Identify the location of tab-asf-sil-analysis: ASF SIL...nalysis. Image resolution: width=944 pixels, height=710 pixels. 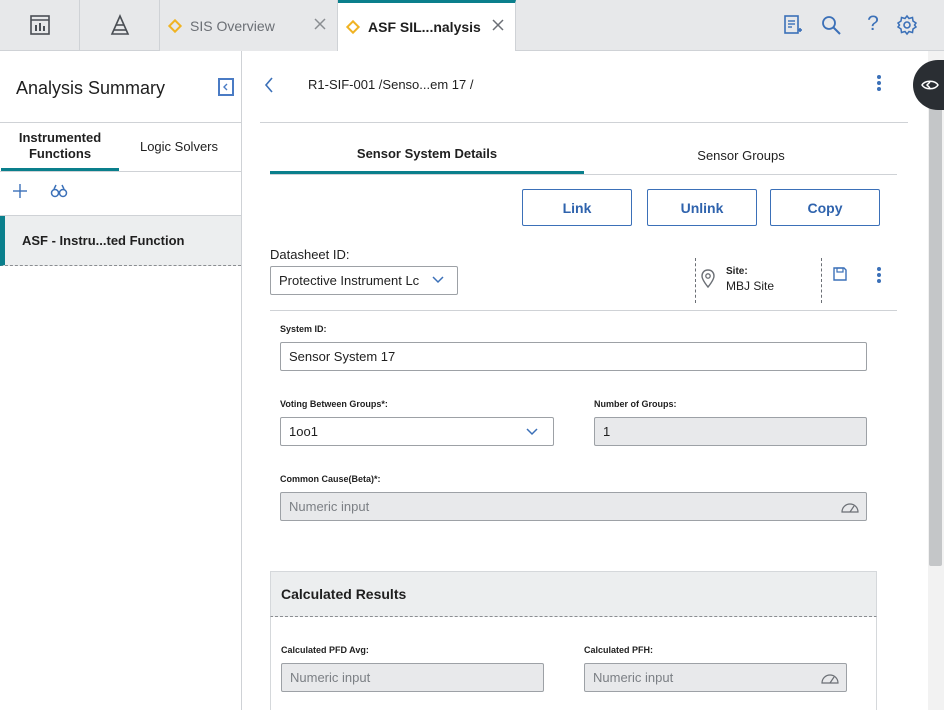
(427, 25).